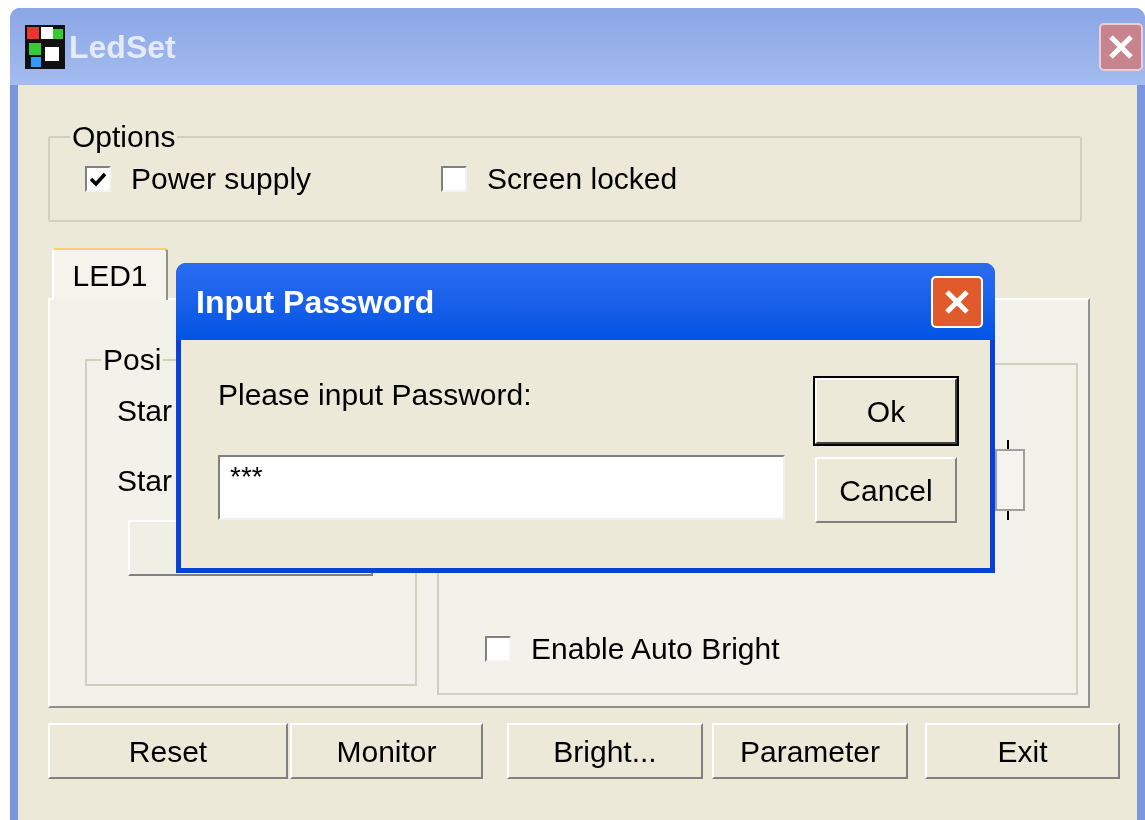 This screenshot has width=1145, height=820. Describe the element at coordinates (582, 179) in the screenshot. I see `checkbox-label: Screen locked` at that location.